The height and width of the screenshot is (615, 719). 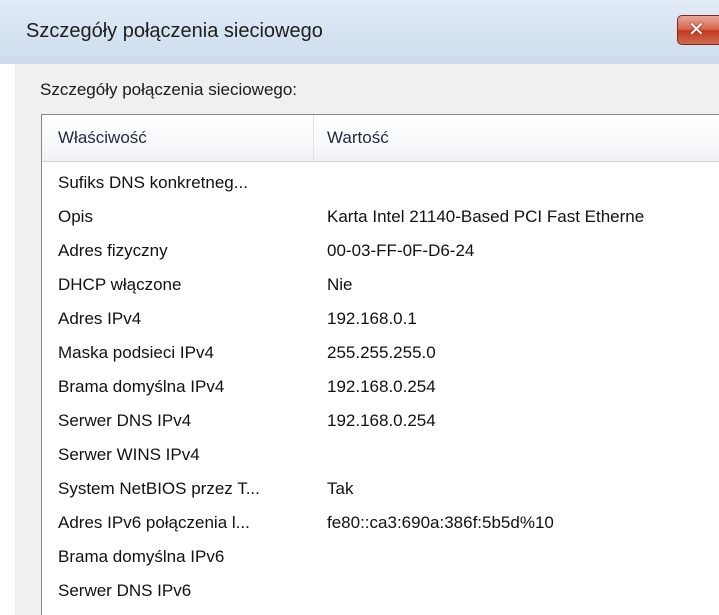 What do you see at coordinates (125, 590) in the screenshot?
I see `property-cell: Serwer DNS IPv6` at bounding box center [125, 590].